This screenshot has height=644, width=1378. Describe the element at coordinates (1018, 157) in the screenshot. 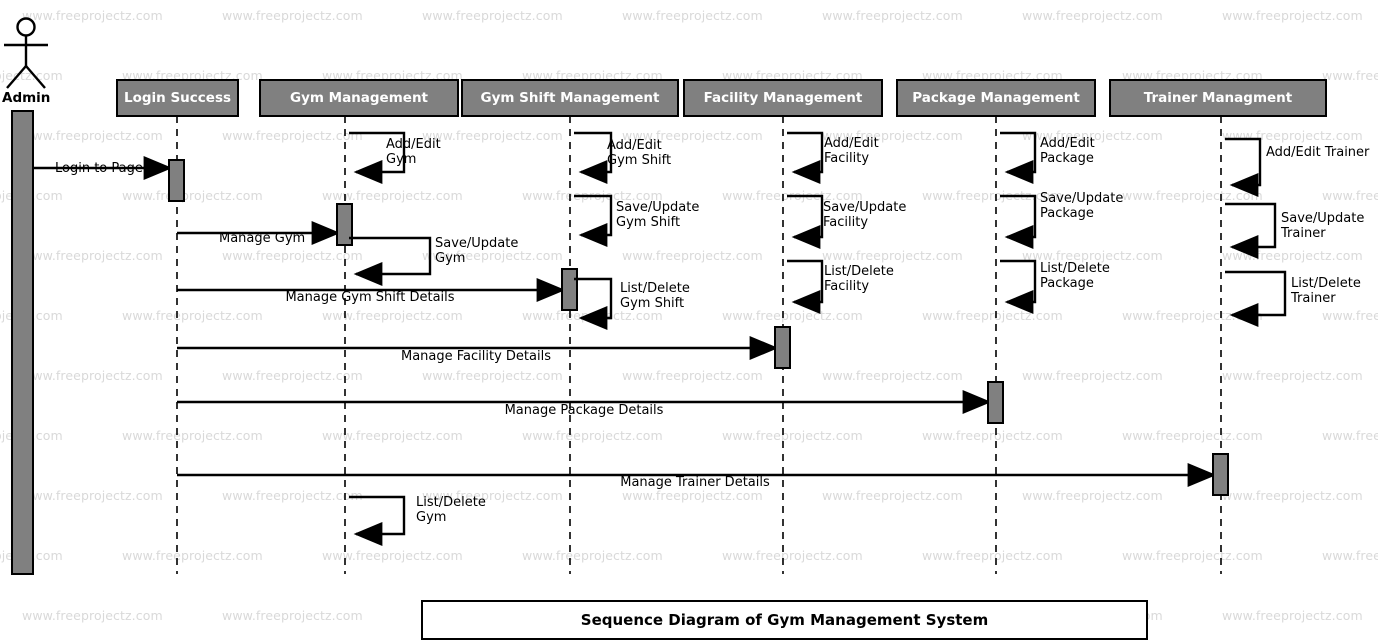

I see `self-message-package-add-edit` at that location.